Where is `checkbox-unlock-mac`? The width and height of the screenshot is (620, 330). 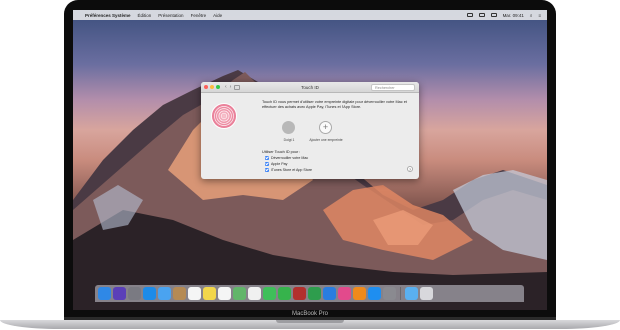 checkbox-unlock-mac is located at coordinates (267, 158).